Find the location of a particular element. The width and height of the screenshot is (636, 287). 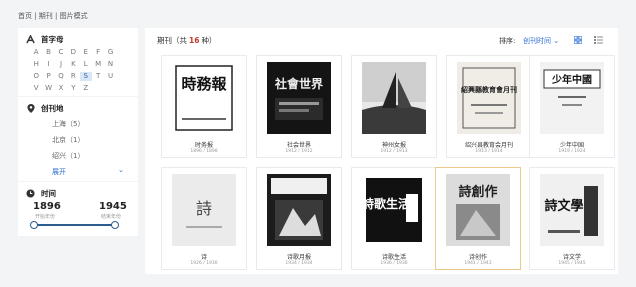

place-item-beijing: 北京（1） is located at coordinates (68, 143).